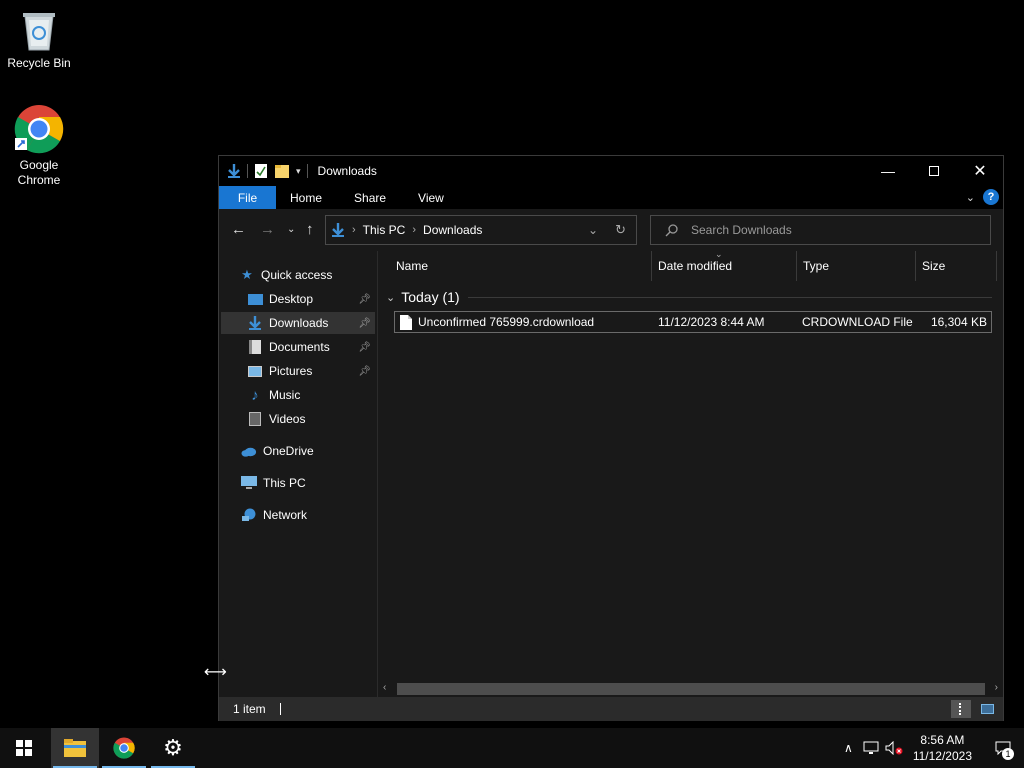 The height and width of the screenshot is (768, 1024). Describe the element at coordinates (299, 347) in the screenshot. I see `nav-label: Documents` at that location.